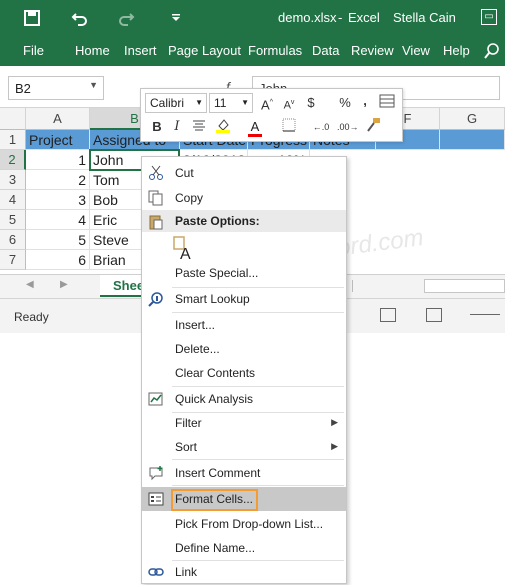 The image size is (505, 585). What do you see at coordinates (58, 180) in the screenshot?
I see `table-cell: 2` at bounding box center [58, 180].